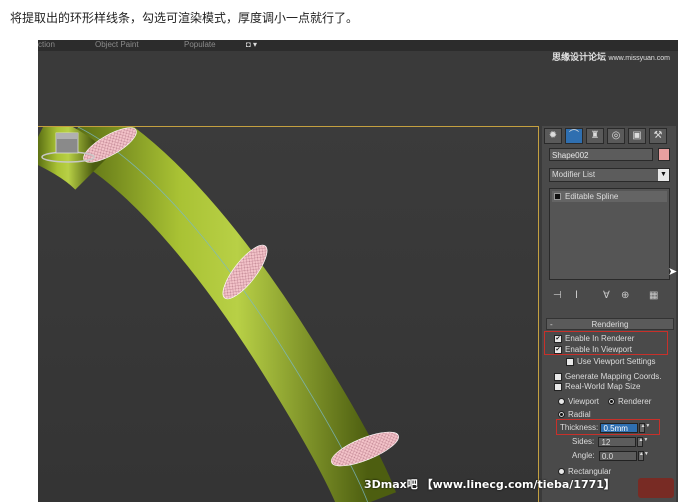 Image resolution: width=684 pixels, height=502 pixels. I want to click on stack-item-editable-spline: Editable Spline, so click(609, 196).